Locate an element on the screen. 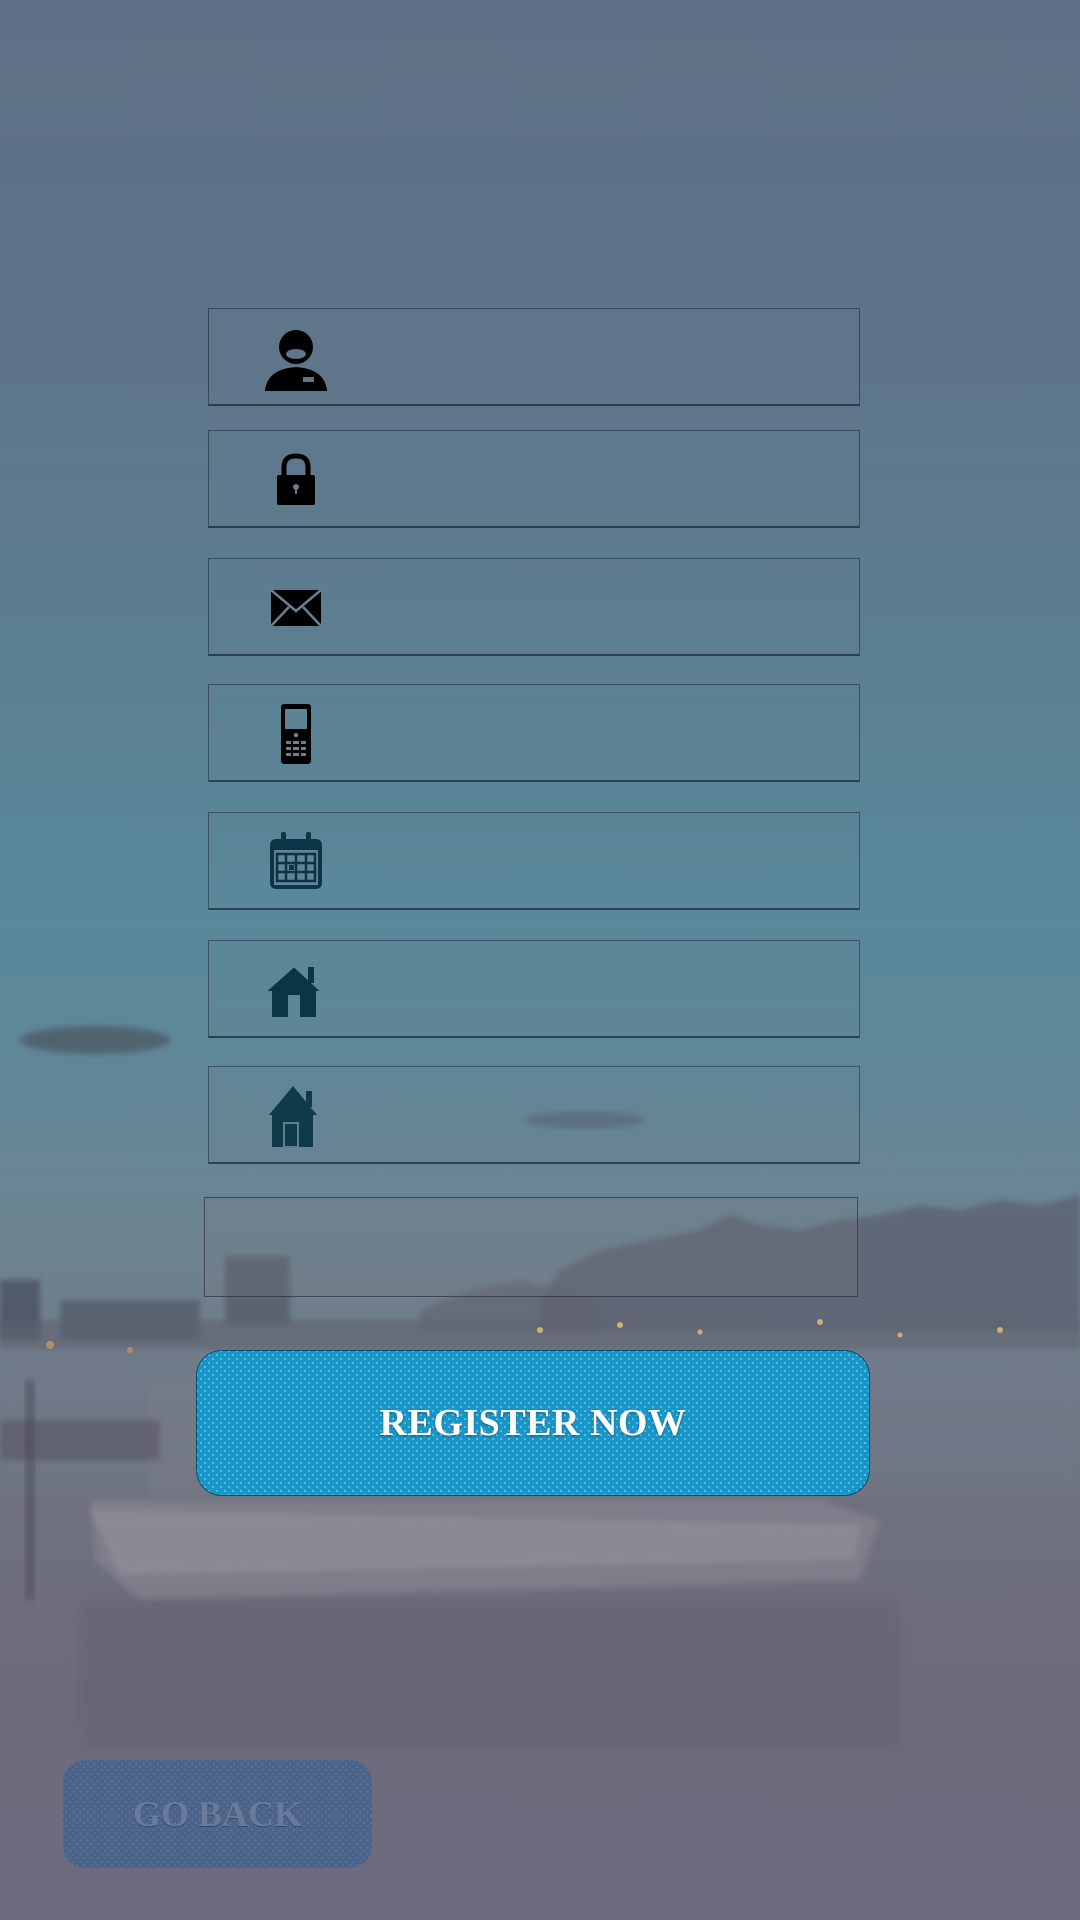  extra-field is located at coordinates (531, 1247).